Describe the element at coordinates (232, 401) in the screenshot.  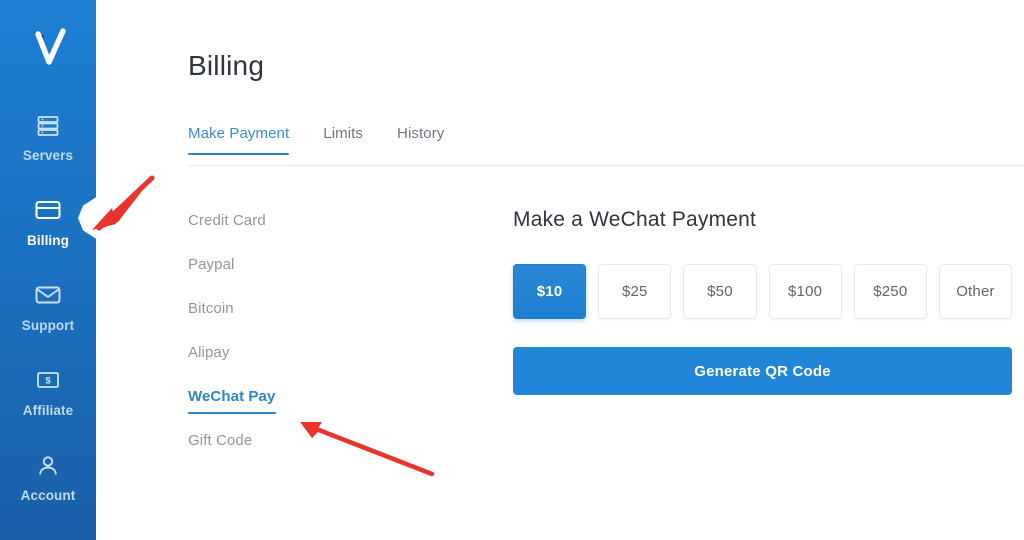
I see `payment-method-wechat-pay: WeChat Pay` at that location.